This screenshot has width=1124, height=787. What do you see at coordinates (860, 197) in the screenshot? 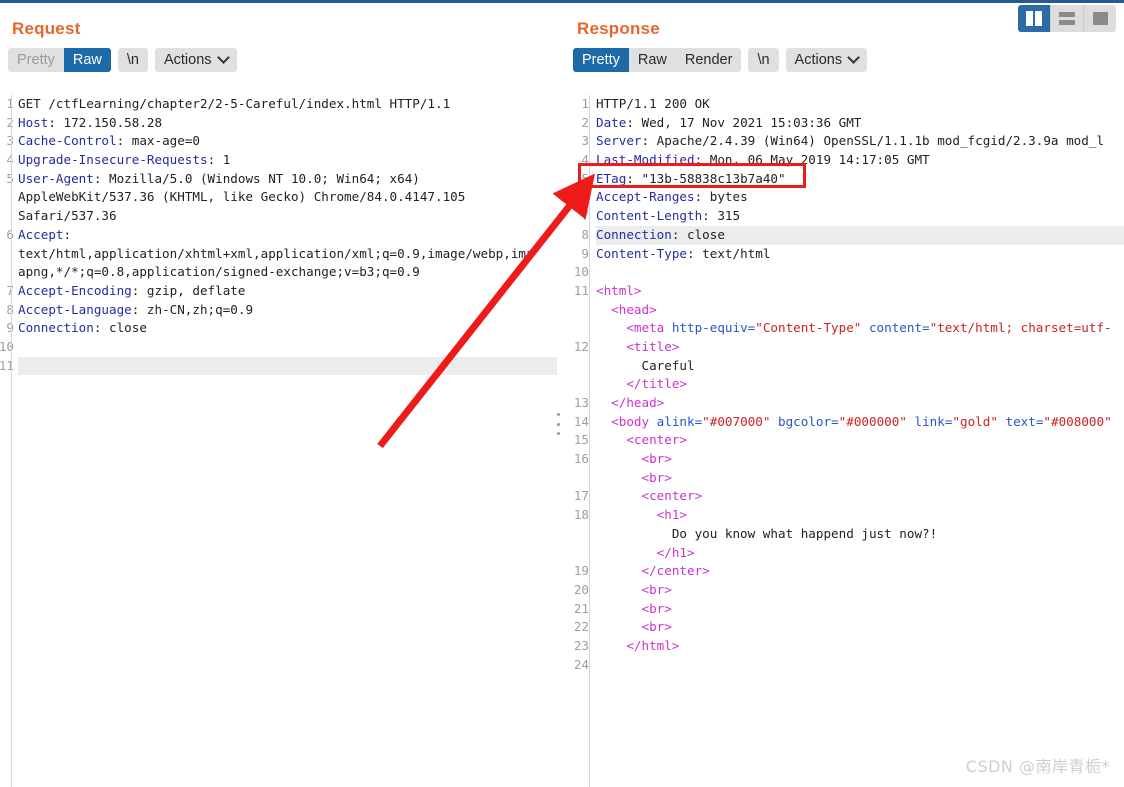
I see `code-line: Accept-Ranges: bytes` at bounding box center [860, 197].